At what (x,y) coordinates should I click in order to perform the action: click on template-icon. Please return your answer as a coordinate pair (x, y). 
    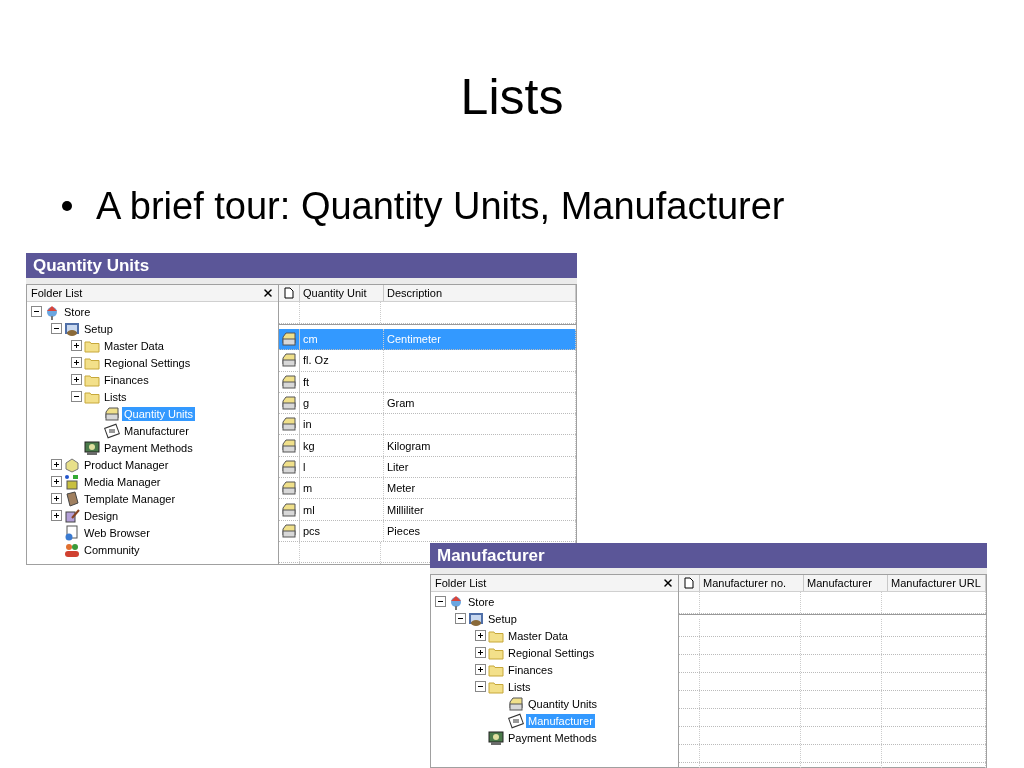
    Looking at the image, I should click on (72, 498).